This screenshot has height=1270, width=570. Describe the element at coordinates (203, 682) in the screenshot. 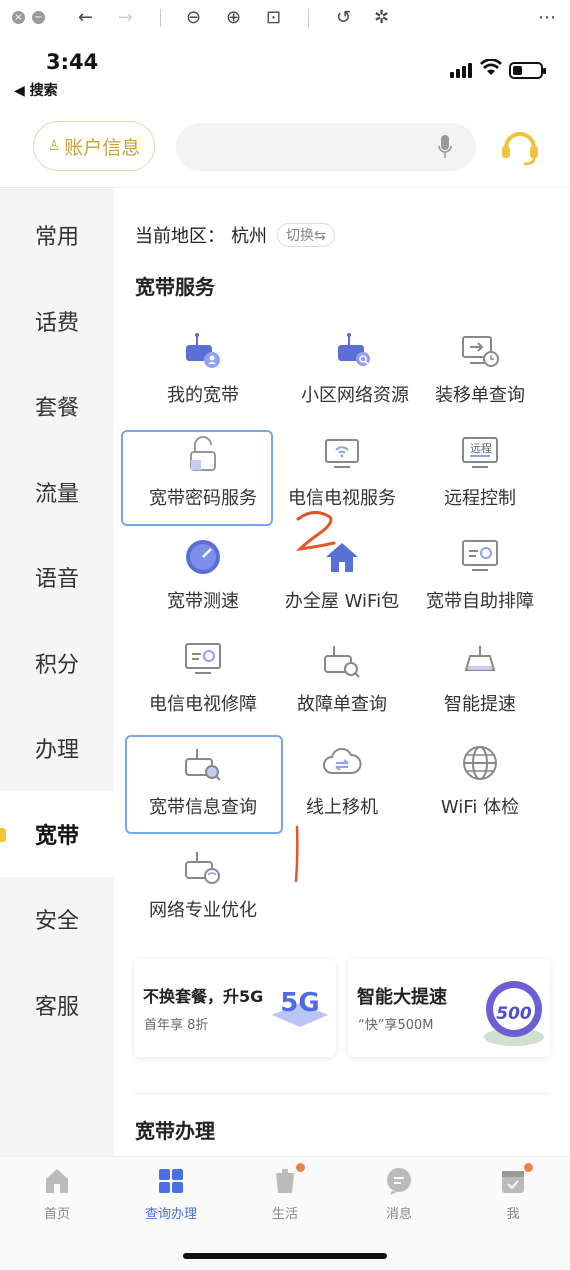

I see `service-iptv-repair: 电信电视修障` at that location.